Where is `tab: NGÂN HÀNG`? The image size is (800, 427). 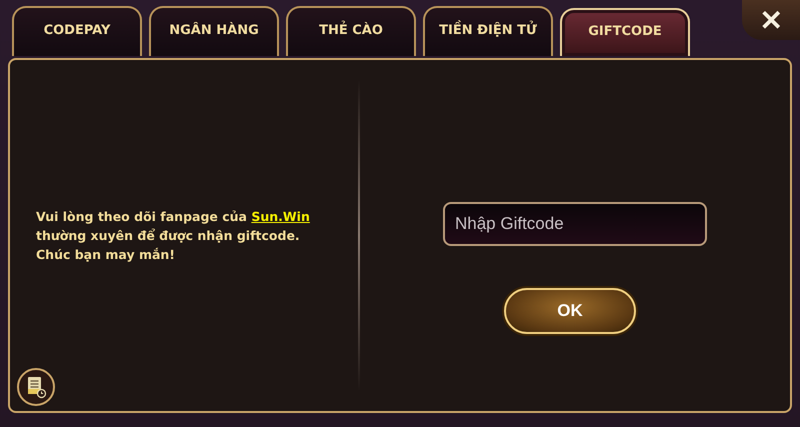
tab: NGÂN HÀNG is located at coordinates (214, 31).